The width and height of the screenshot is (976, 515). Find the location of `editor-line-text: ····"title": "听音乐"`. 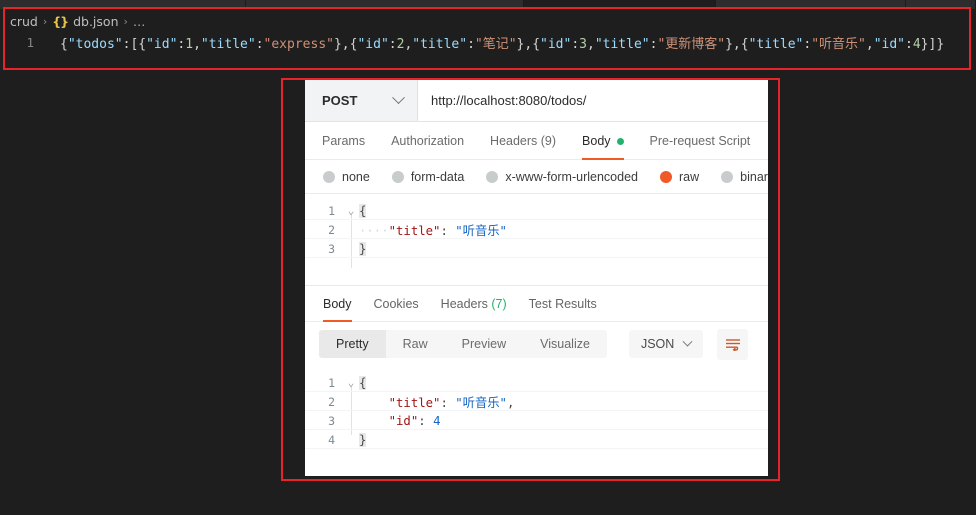

editor-line-text: ····"title": "听音乐" is located at coordinates (433, 230).